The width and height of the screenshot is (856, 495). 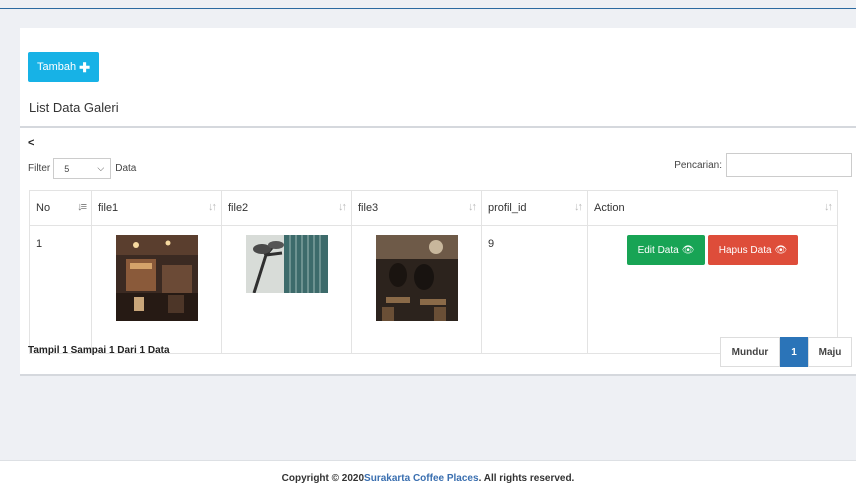 I want to click on column-header-file1: file1 ↓↑, so click(x=156, y=208).